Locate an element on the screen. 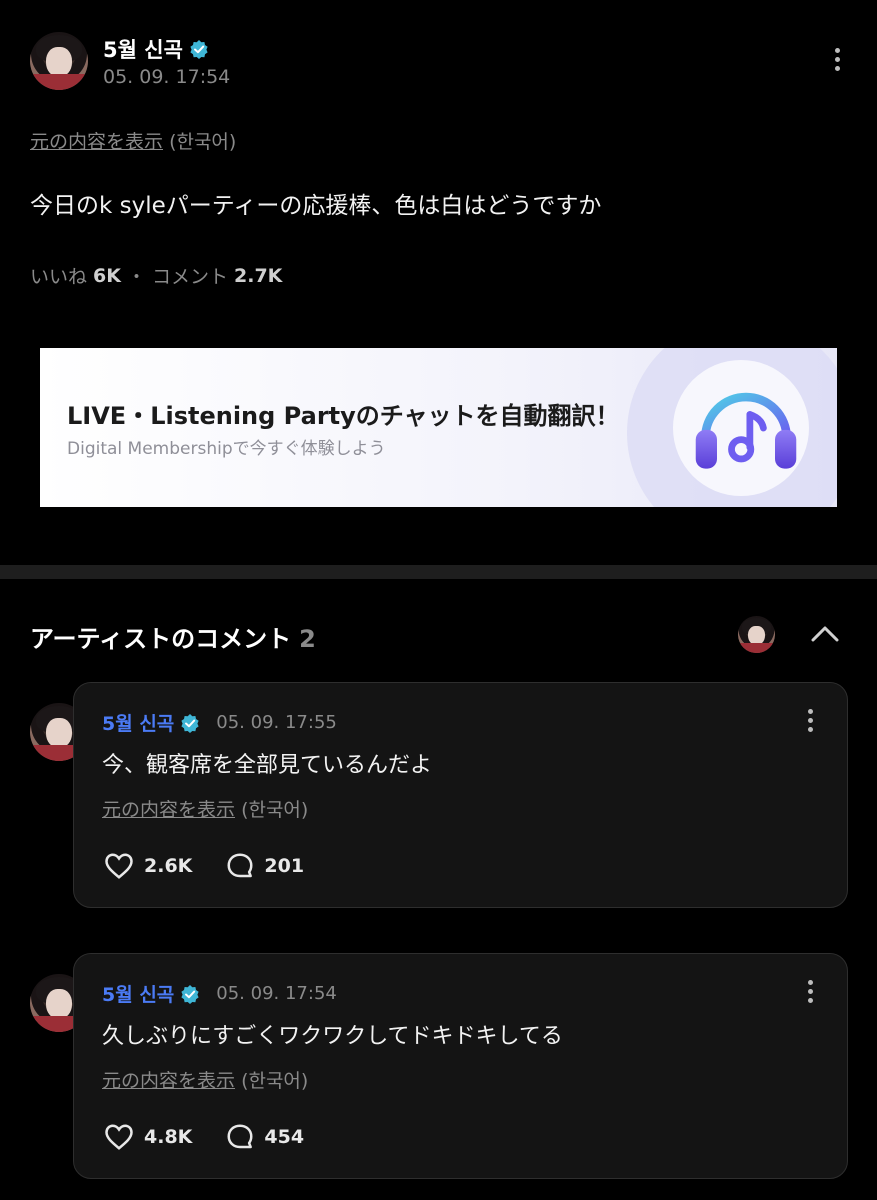 This screenshot has width=877, height=1200. comment-header: 5월 신곡 05. 09. 17:55 is located at coordinates (219, 722).